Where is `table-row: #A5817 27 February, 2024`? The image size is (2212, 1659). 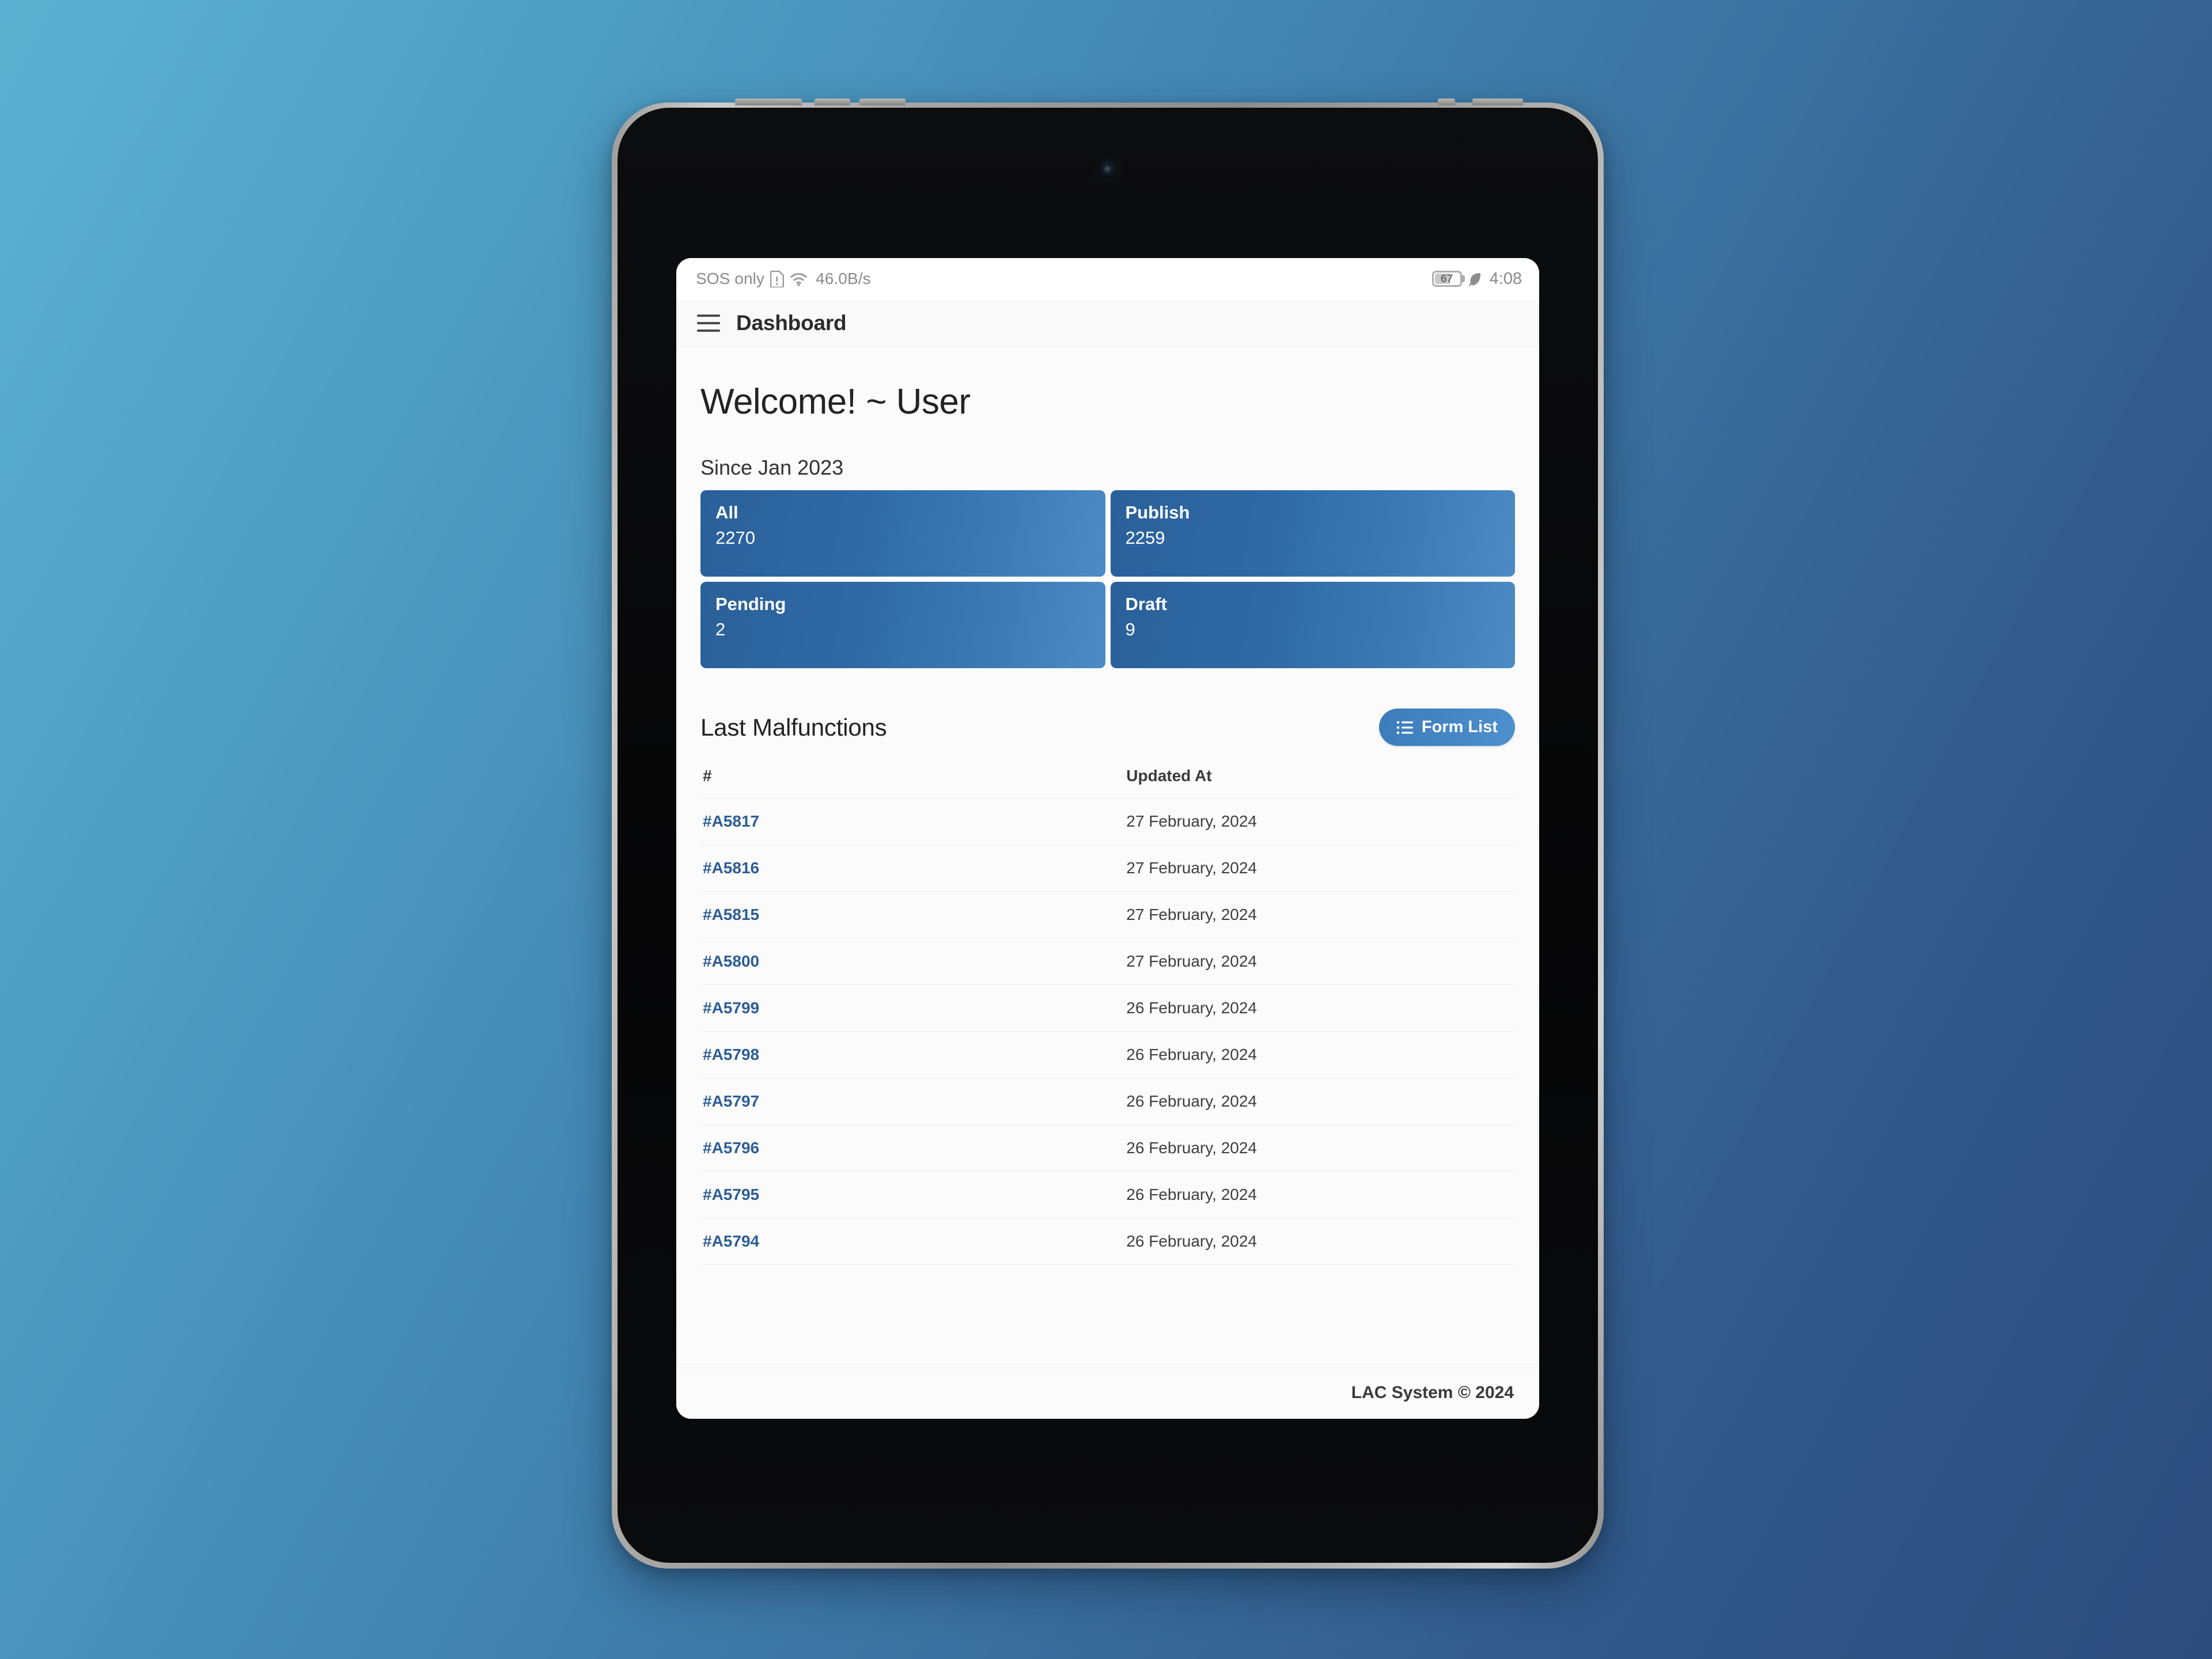 table-row: #A5817 27 February, 2024 is located at coordinates (1107, 821).